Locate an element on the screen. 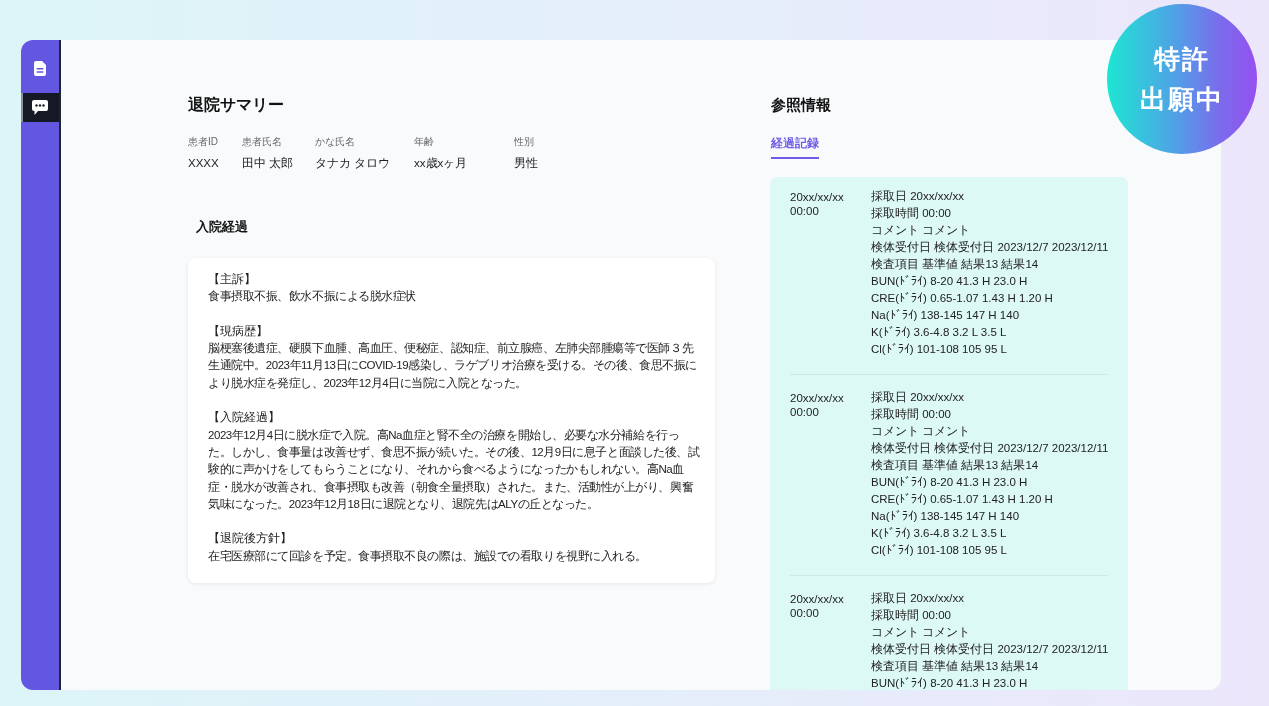  field-value: 田中 太郎 is located at coordinates (268, 163).